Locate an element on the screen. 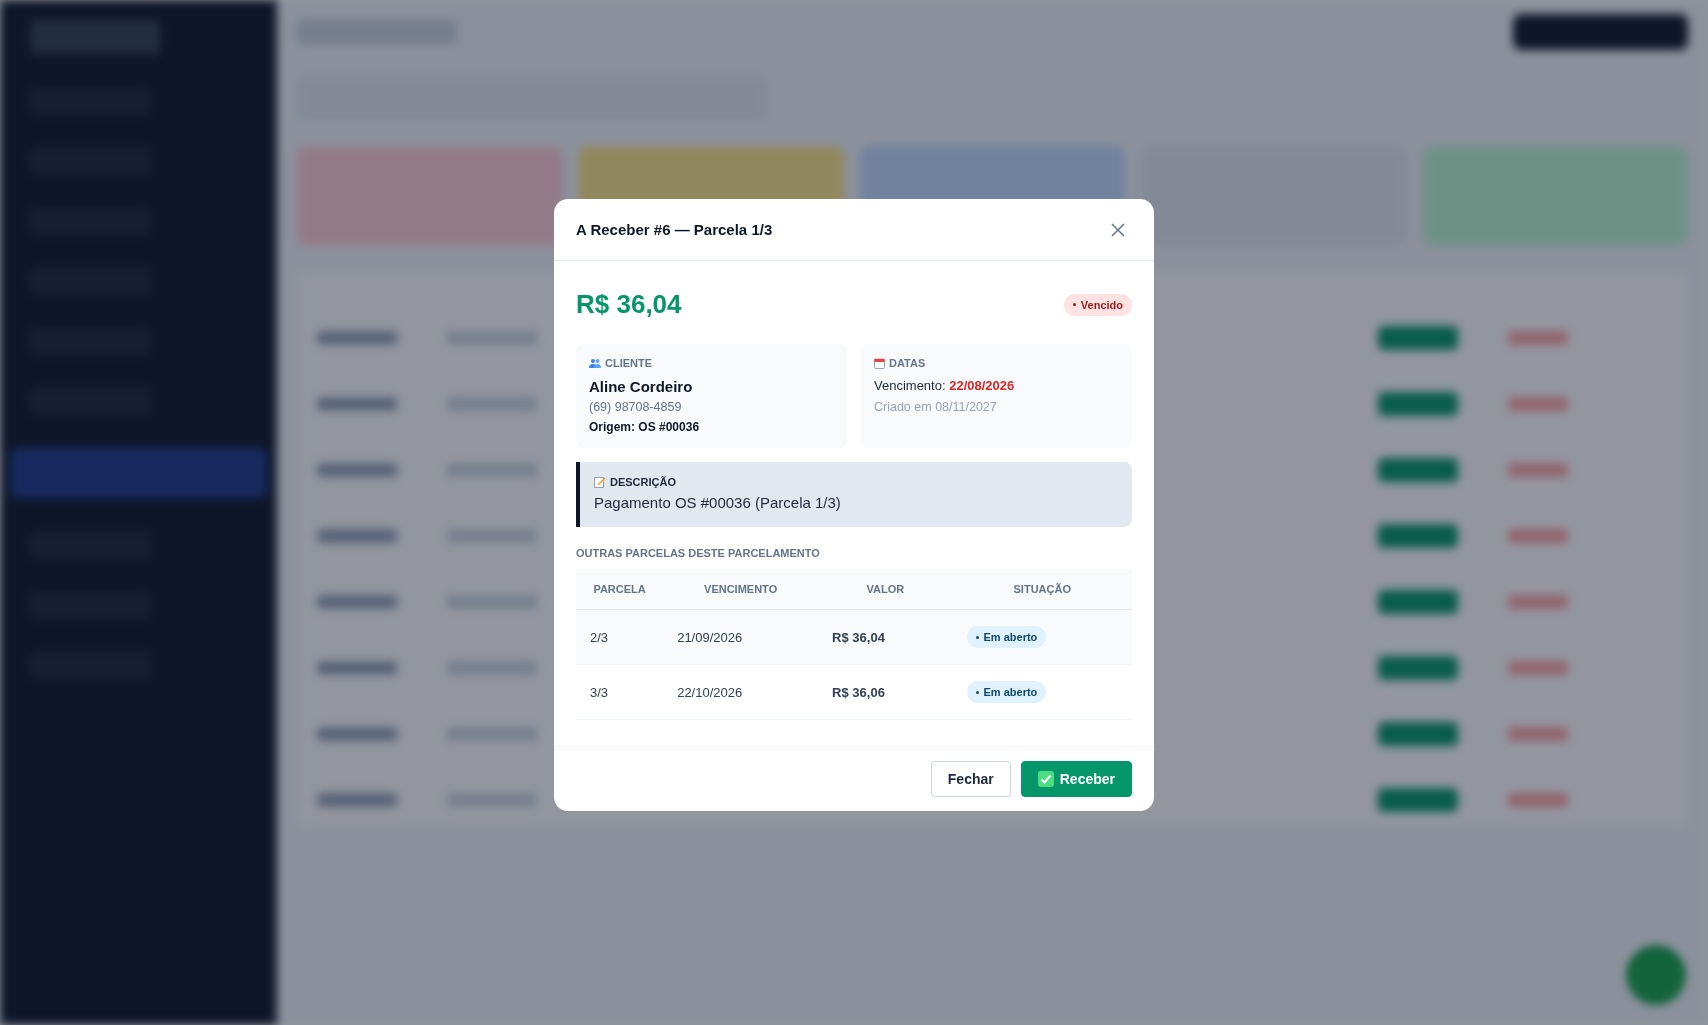 This screenshot has height=1025, width=1708. amount: R$ 36,04 is located at coordinates (629, 304).